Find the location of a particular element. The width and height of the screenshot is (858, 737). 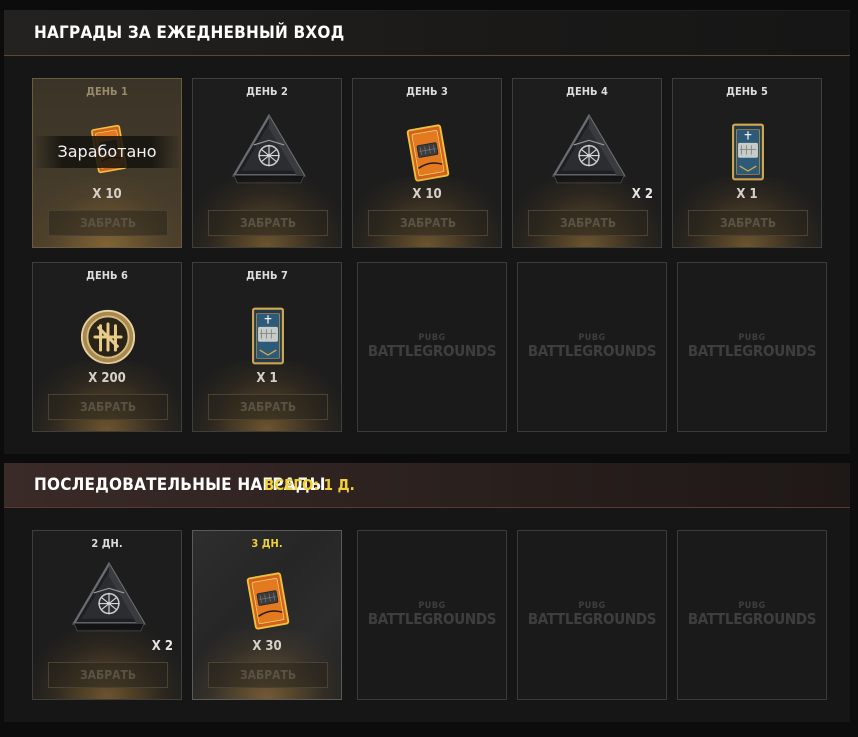

streak-label: 3 ДН. is located at coordinates (267, 543).